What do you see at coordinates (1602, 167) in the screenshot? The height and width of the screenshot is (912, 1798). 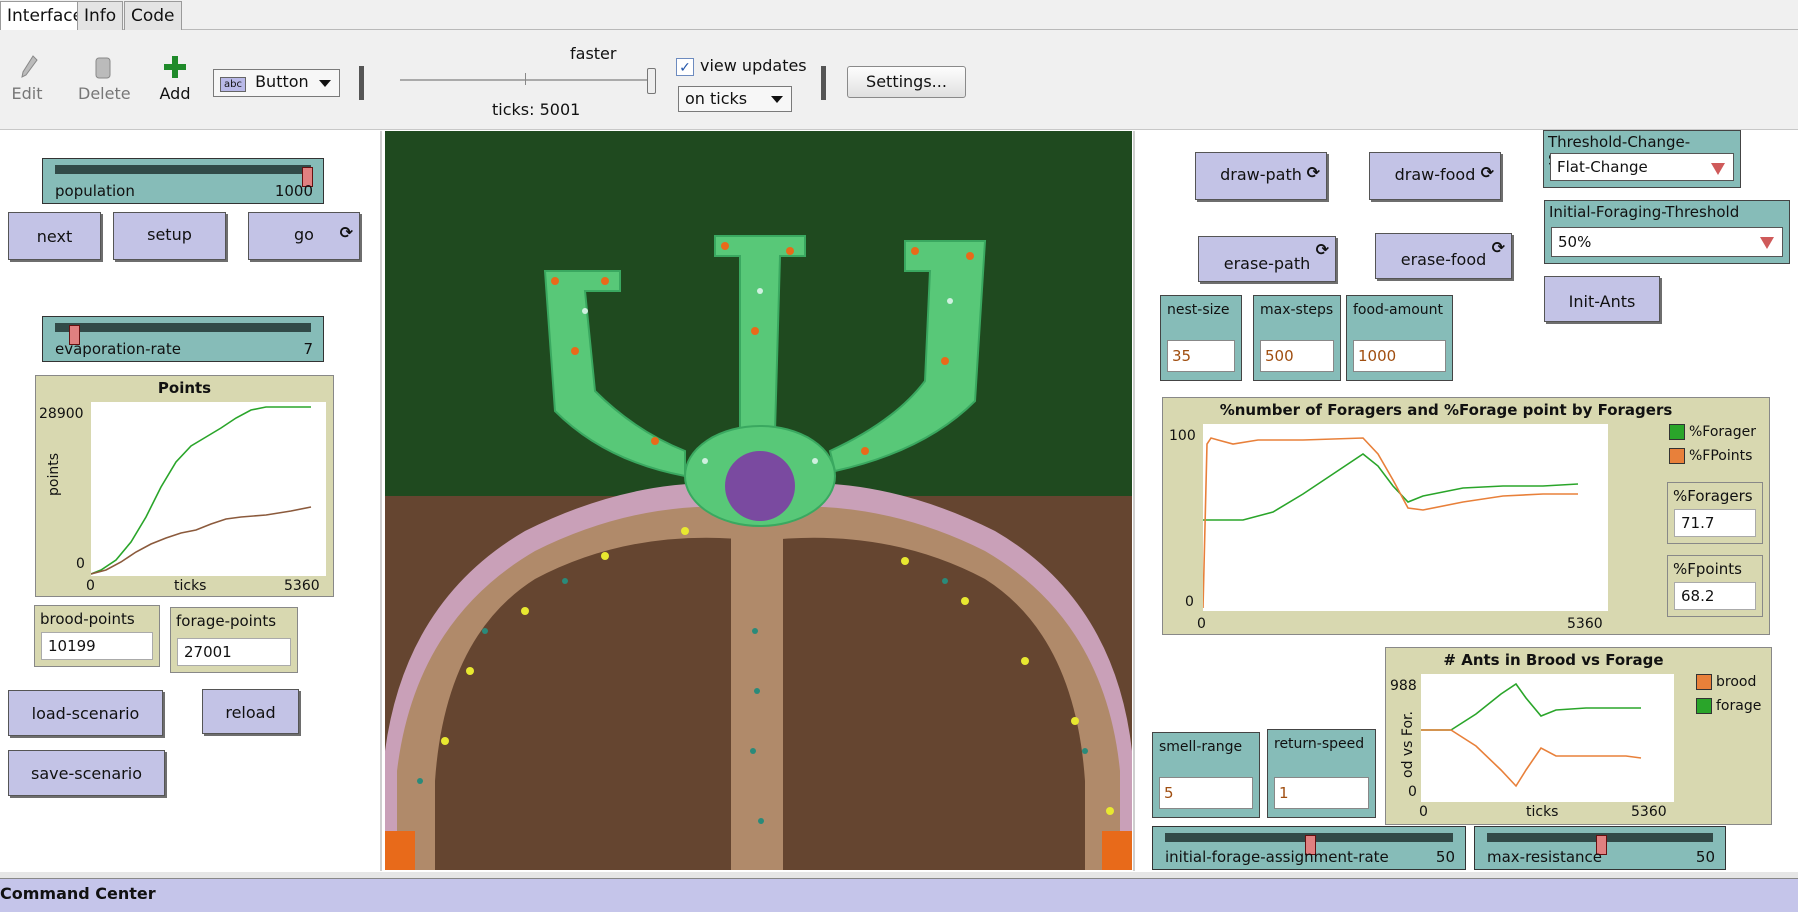 I see `threshold-change-scheme-selected: Flat-Change` at bounding box center [1602, 167].